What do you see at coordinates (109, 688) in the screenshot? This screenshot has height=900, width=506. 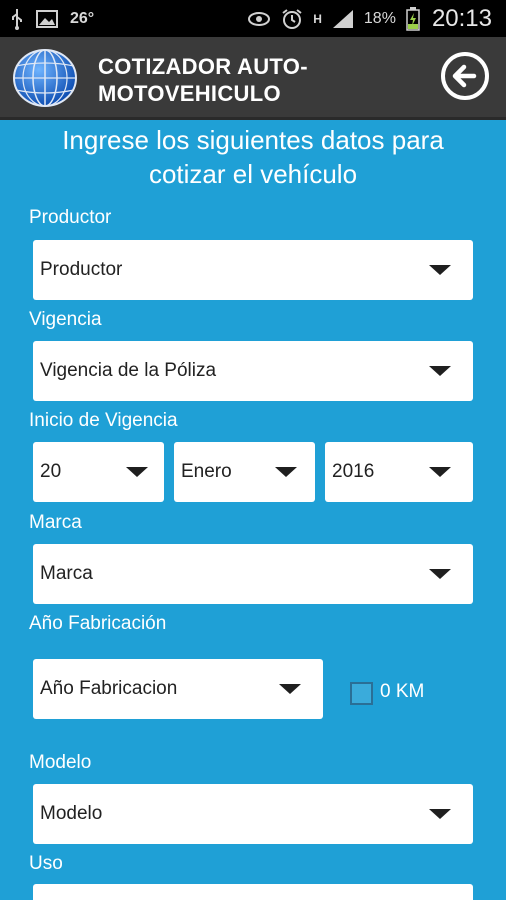 I see `anio-fabricacion-value: Año Fabricacion` at bounding box center [109, 688].